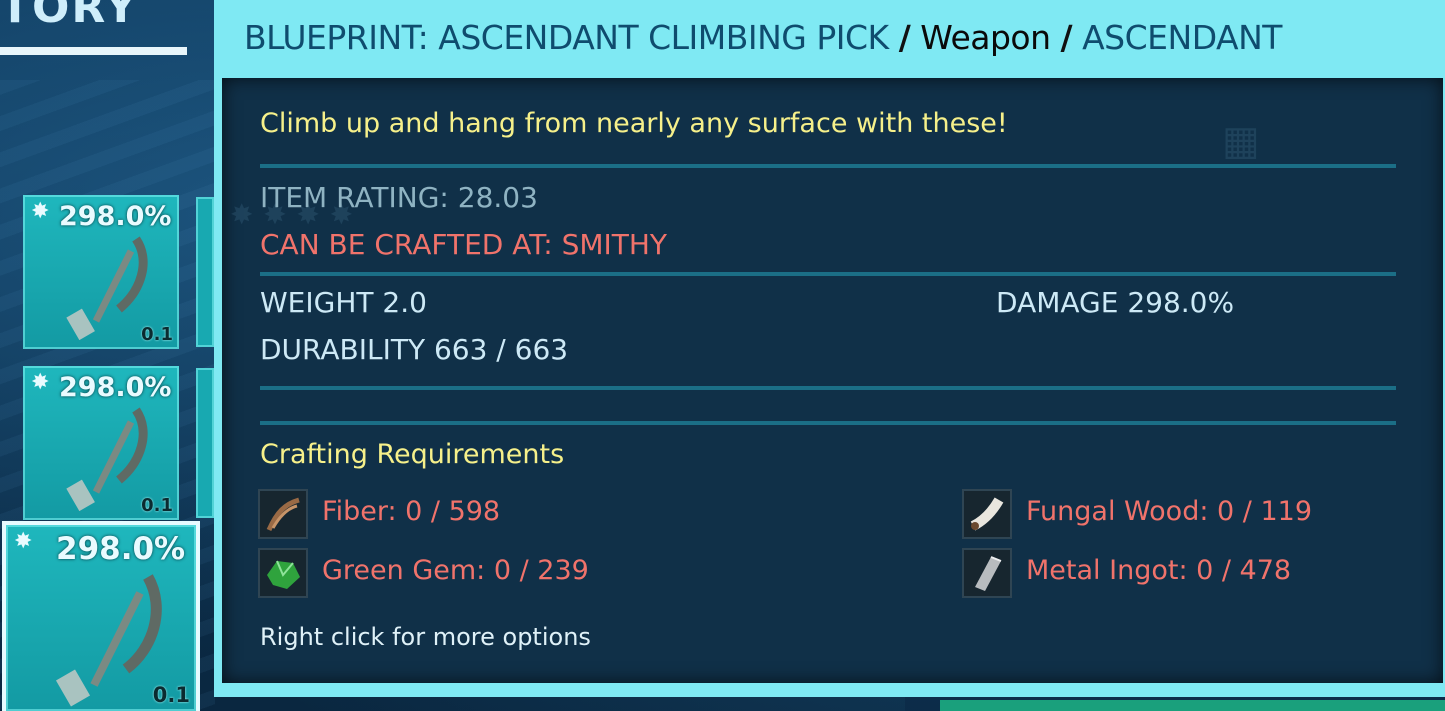  Describe the element at coordinates (987, 514) in the screenshot. I see `fungal-wood-icon` at that location.